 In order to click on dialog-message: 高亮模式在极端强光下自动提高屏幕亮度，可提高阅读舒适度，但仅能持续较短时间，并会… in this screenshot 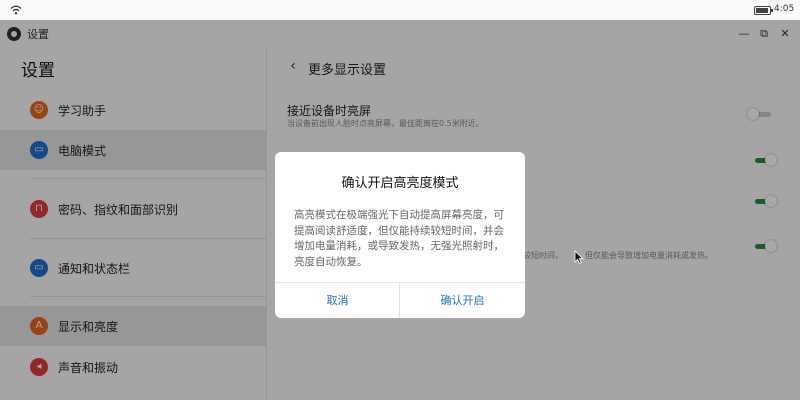, I will do `click(399, 238)`.